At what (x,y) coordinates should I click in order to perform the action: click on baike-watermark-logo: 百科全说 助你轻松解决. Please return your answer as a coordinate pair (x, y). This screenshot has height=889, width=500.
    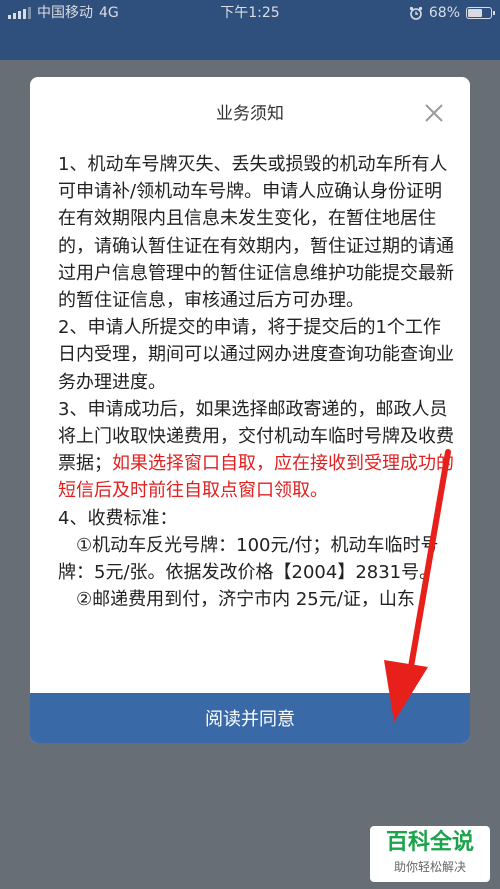
    Looking at the image, I should click on (430, 854).